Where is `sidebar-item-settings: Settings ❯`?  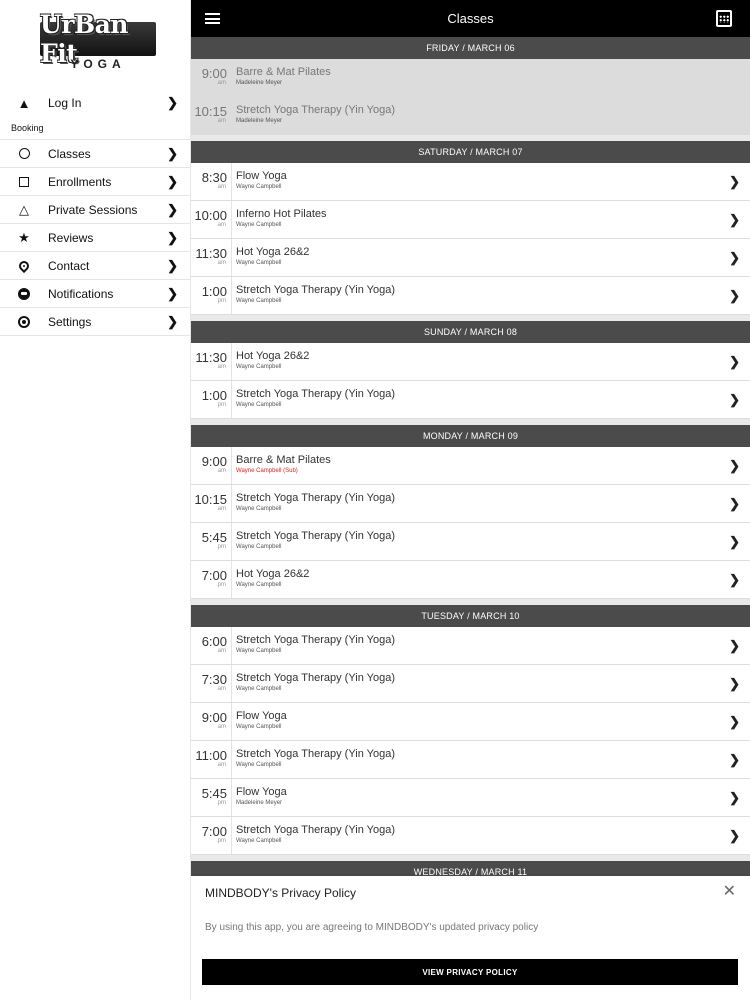 sidebar-item-settings: Settings ❯ is located at coordinates (95, 322).